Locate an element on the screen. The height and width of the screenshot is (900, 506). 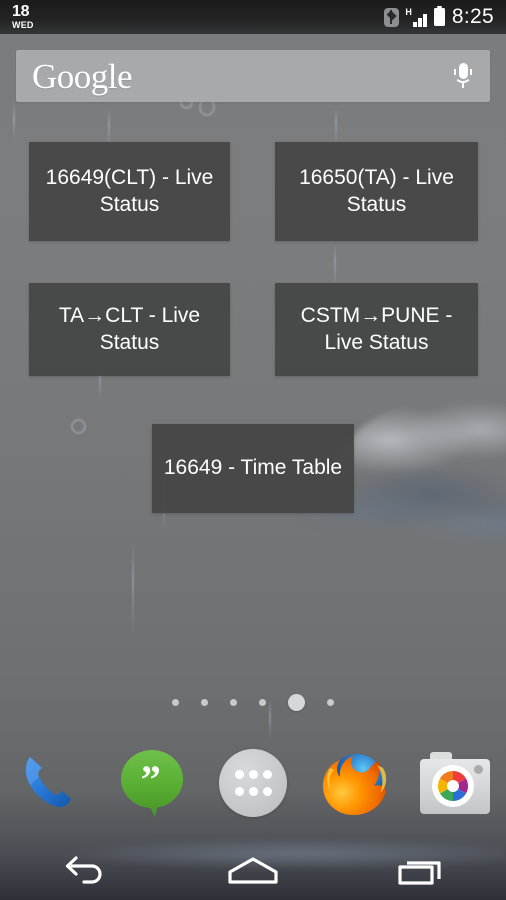
signal-indicator: H is located at coordinates (416, 17).